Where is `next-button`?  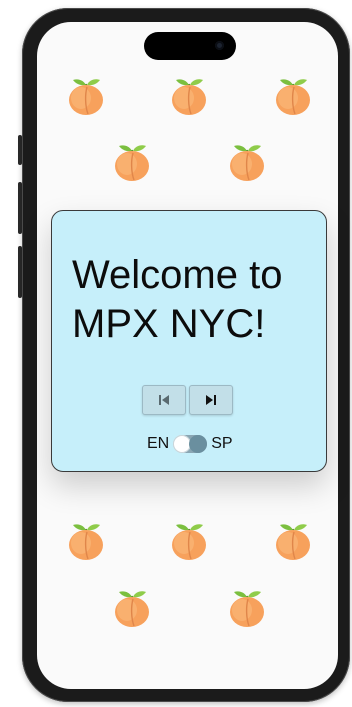
next-button is located at coordinates (211, 400).